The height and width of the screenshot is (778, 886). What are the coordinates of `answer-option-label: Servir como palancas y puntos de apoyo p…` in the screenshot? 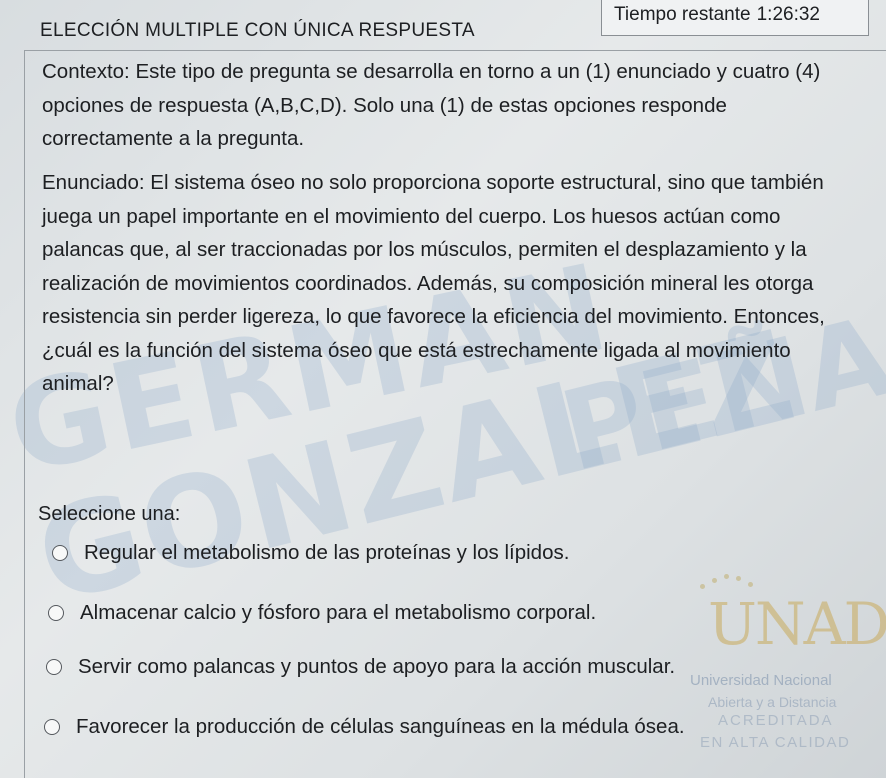 It's located at (377, 666).